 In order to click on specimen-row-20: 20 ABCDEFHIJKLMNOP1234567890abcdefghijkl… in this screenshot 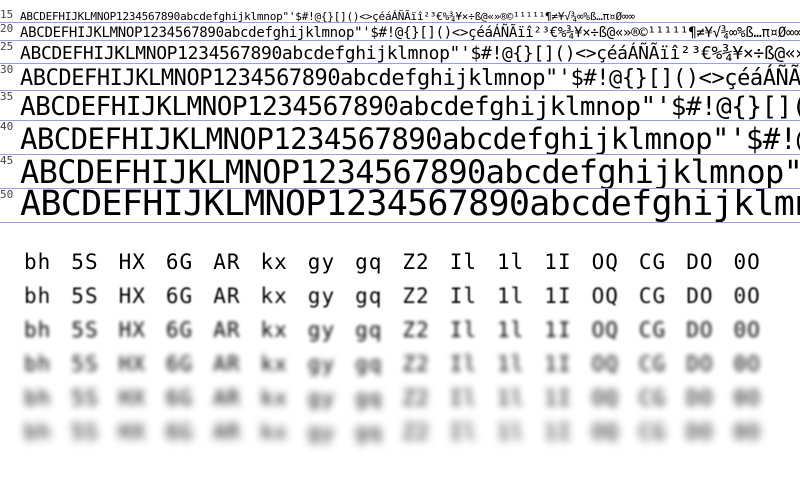, I will do `click(400, 32)`.